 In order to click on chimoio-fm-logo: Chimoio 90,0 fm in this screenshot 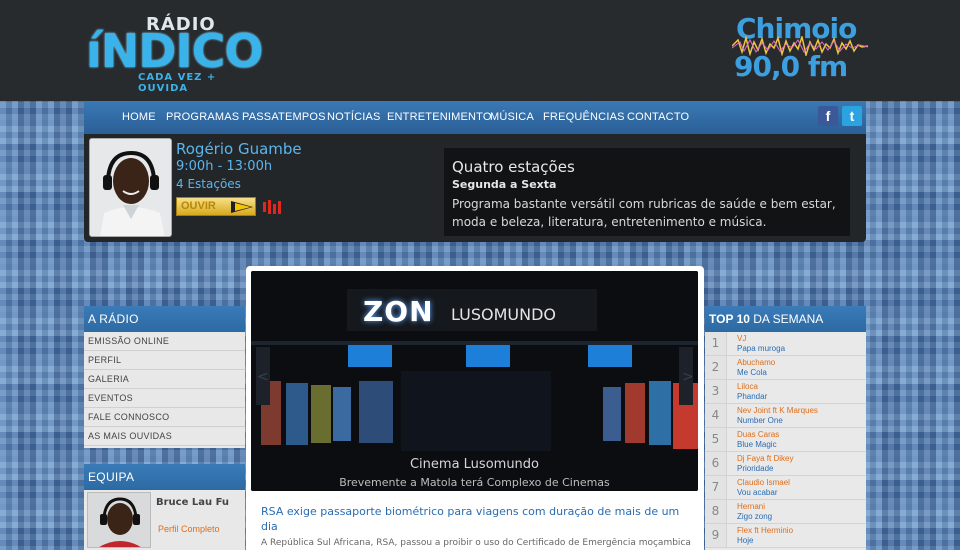, I will do `click(802, 50)`.